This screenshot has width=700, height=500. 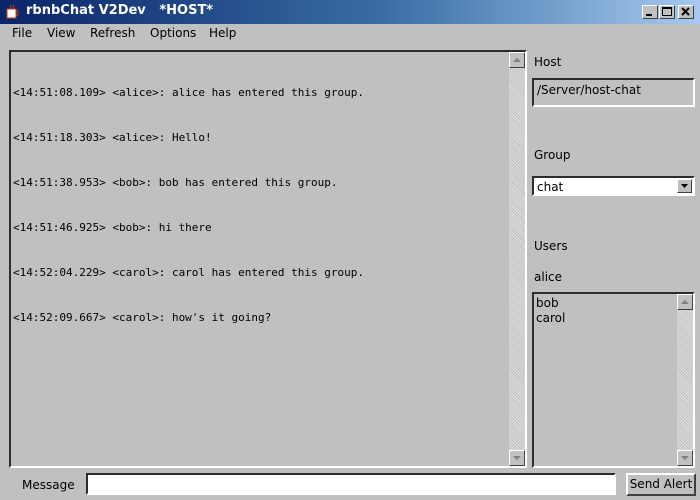 I want to click on window-title: rbnbChat V2Dev *HOST*, so click(x=120, y=10).